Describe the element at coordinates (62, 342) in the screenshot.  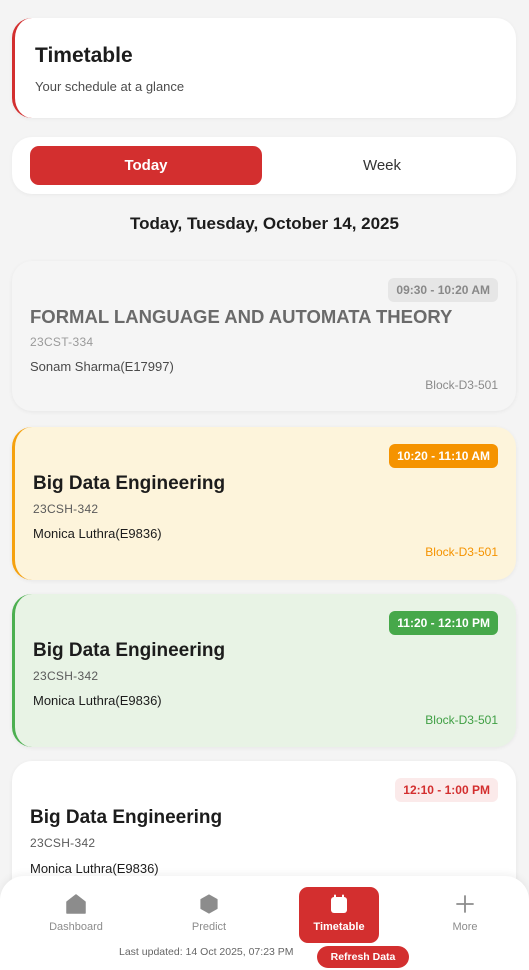
I see `course-code: 23CST-334` at that location.